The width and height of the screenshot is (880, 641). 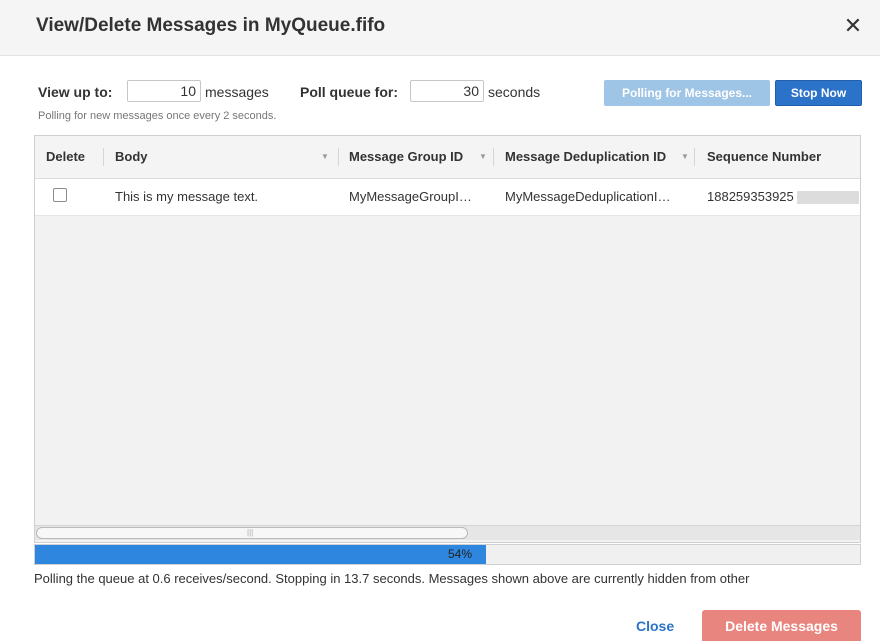 I want to click on stop-now-button: Stop Now, so click(x=818, y=93).